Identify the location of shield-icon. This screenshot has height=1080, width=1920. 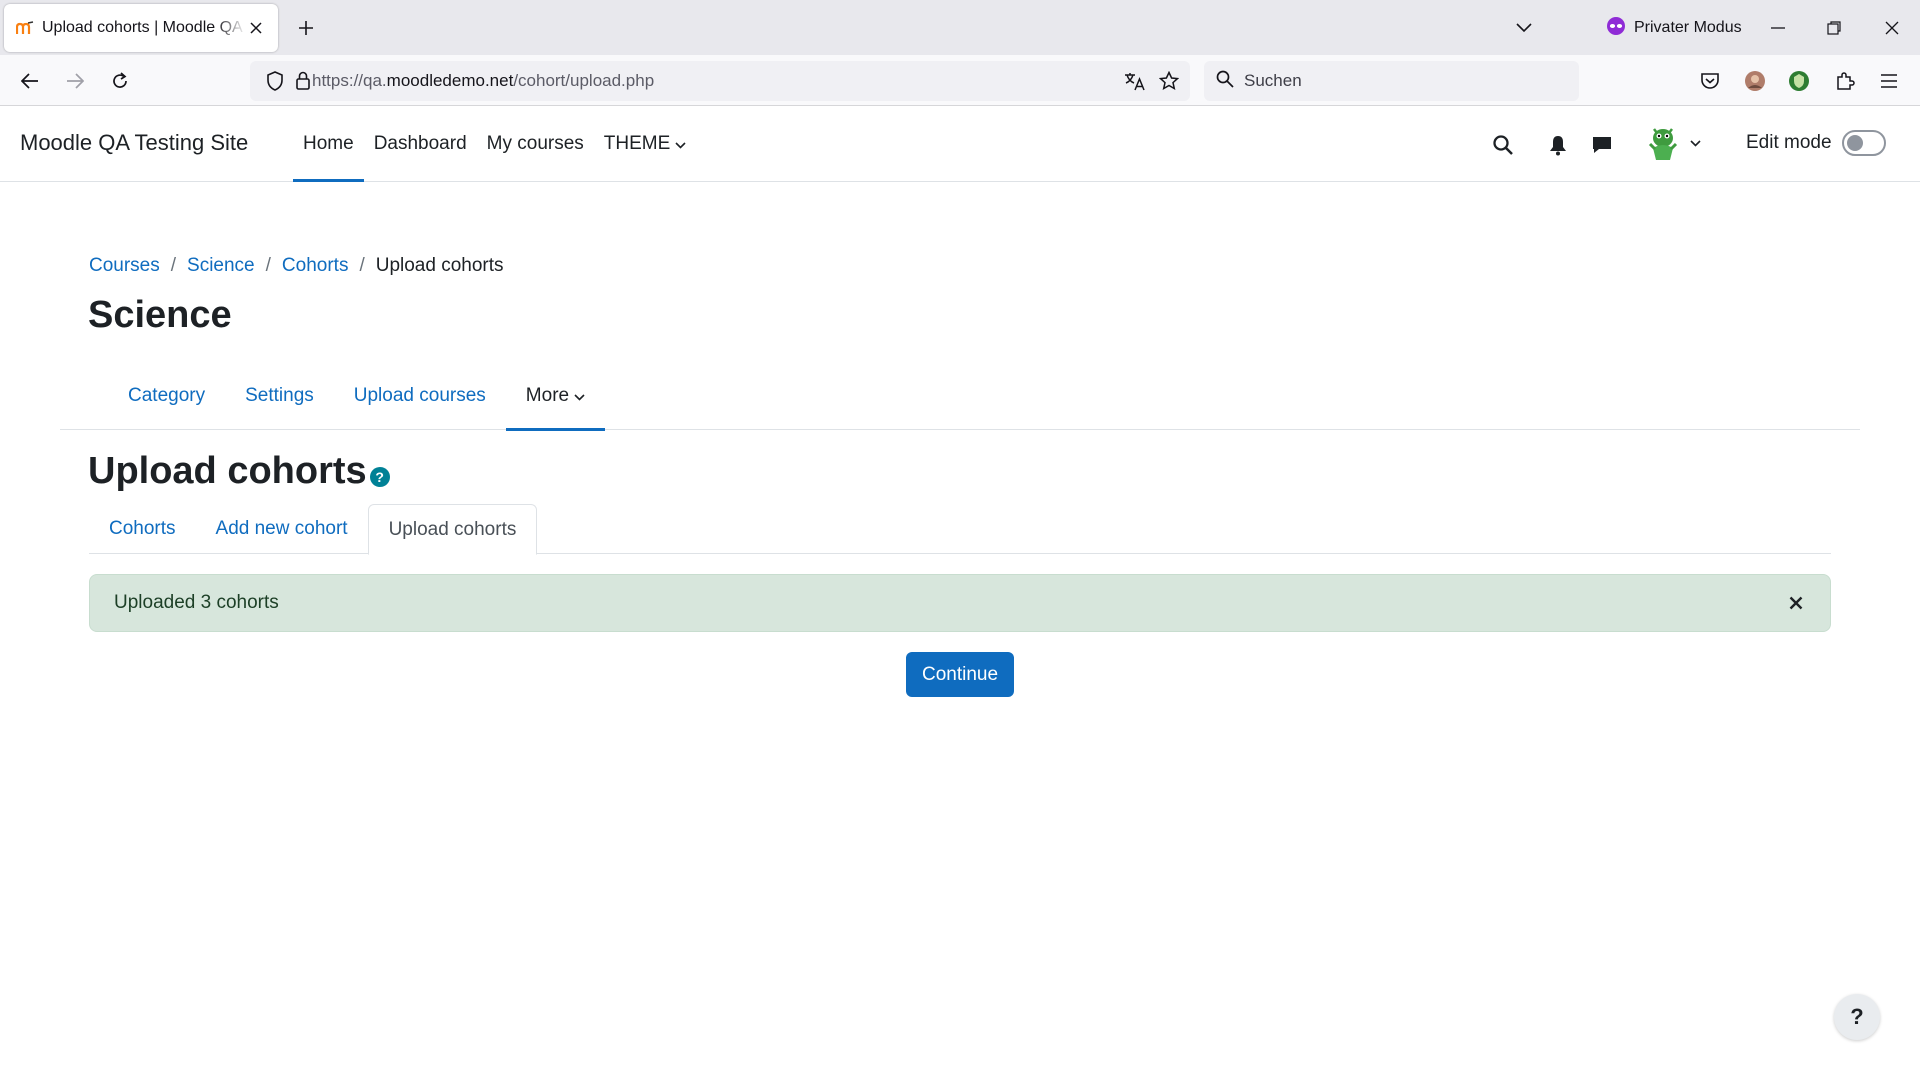
(275, 81).